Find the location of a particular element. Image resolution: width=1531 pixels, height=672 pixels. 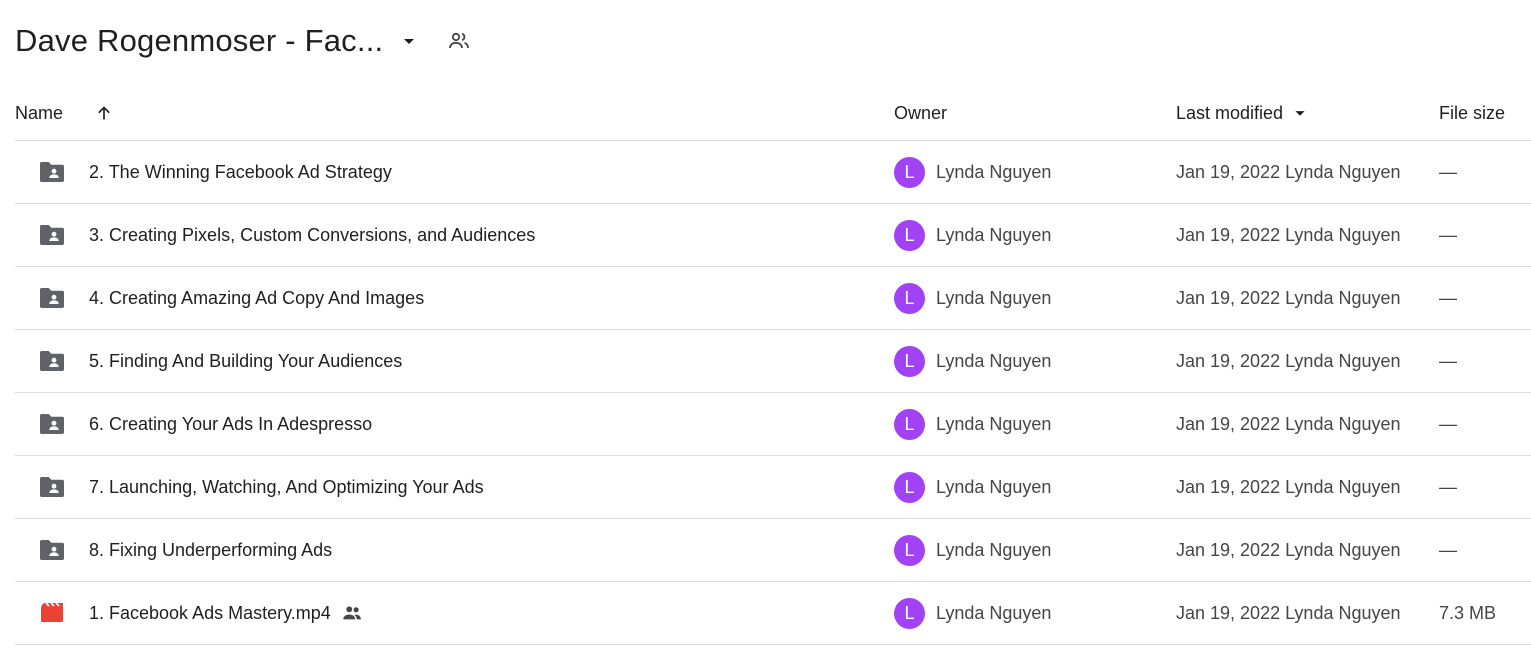

file-name-cell: 5. Finding And Building Your Audiences is located at coordinates (245, 361).